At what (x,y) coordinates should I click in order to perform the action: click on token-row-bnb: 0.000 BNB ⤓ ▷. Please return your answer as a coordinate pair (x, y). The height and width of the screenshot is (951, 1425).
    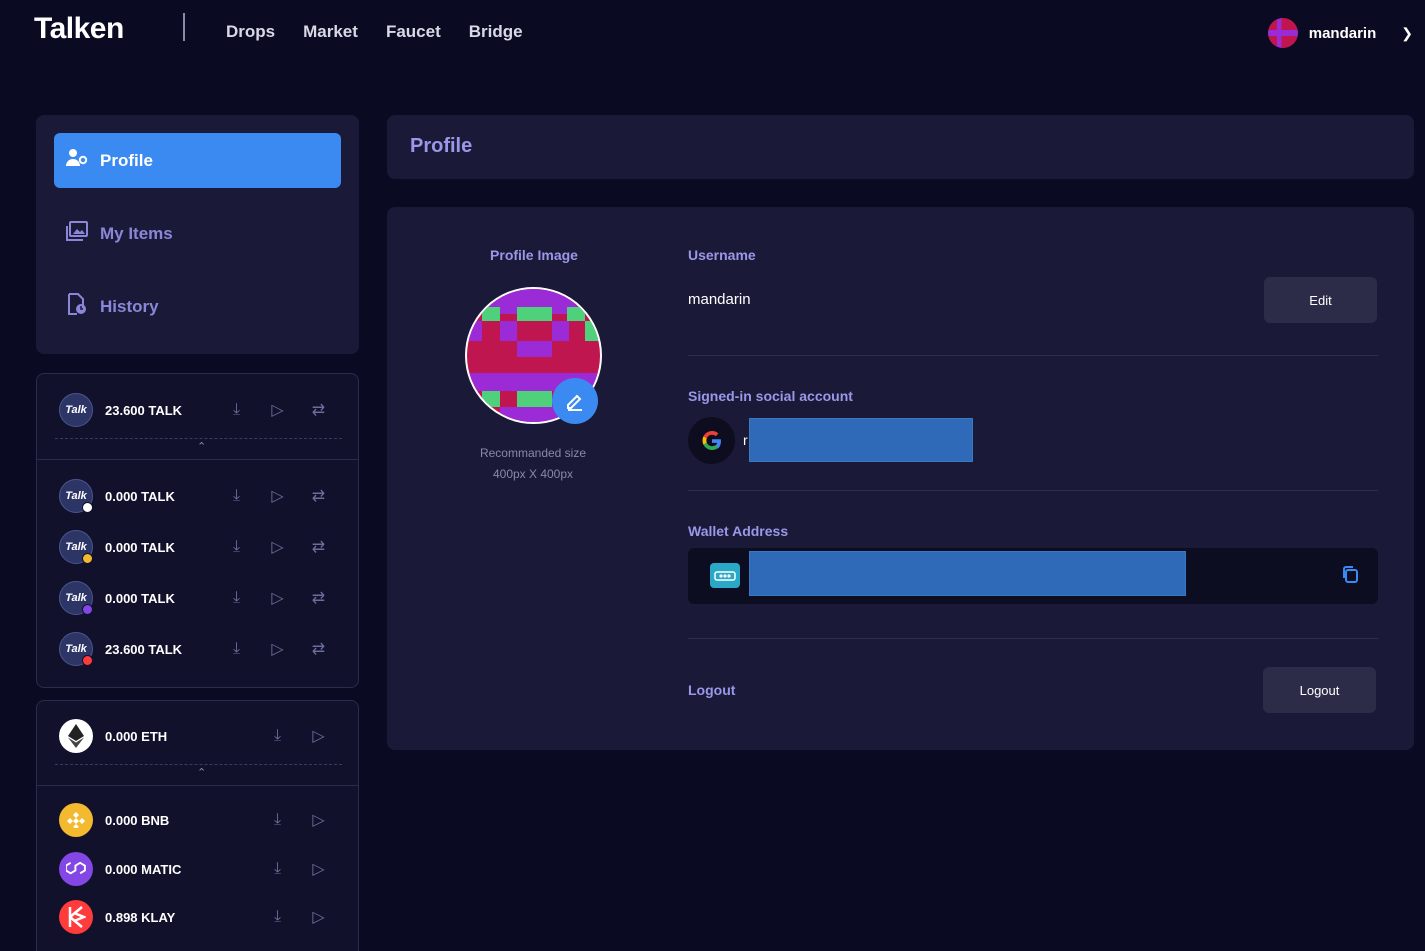
    Looking at the image, I should click on (199, 820).